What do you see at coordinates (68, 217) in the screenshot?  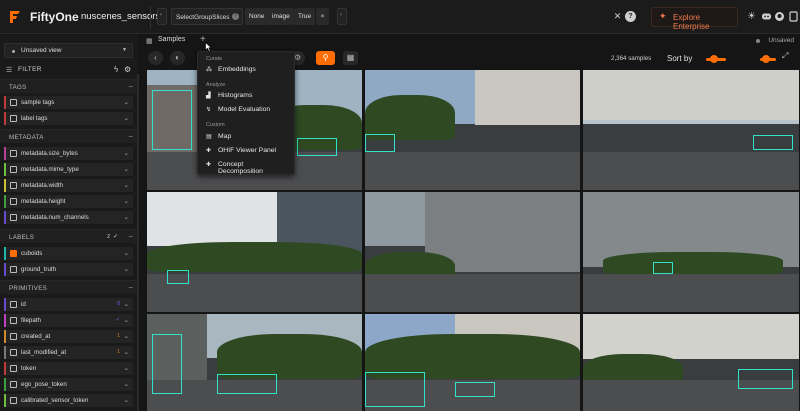 I see `sidebar-item-metadata-num-channels: metadata.num_channels ⌄` at bounding box center [68, 217].